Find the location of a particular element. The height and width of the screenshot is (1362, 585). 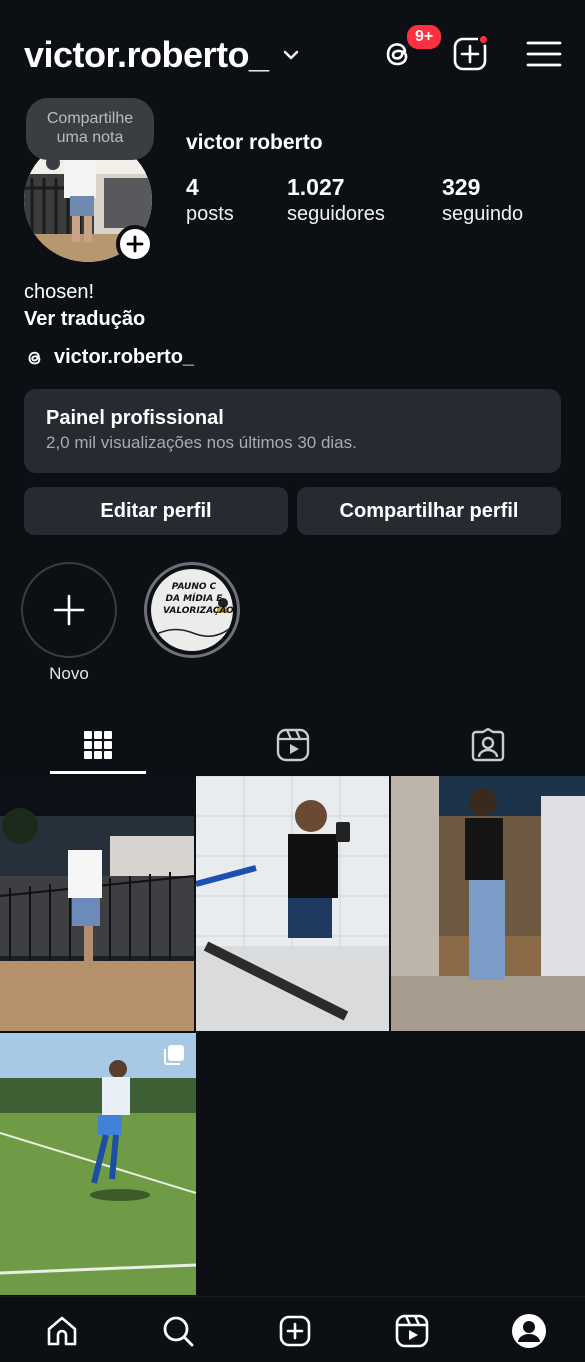

note-bubble: Compartilhe uma nota is located at coordinates (90, 129).